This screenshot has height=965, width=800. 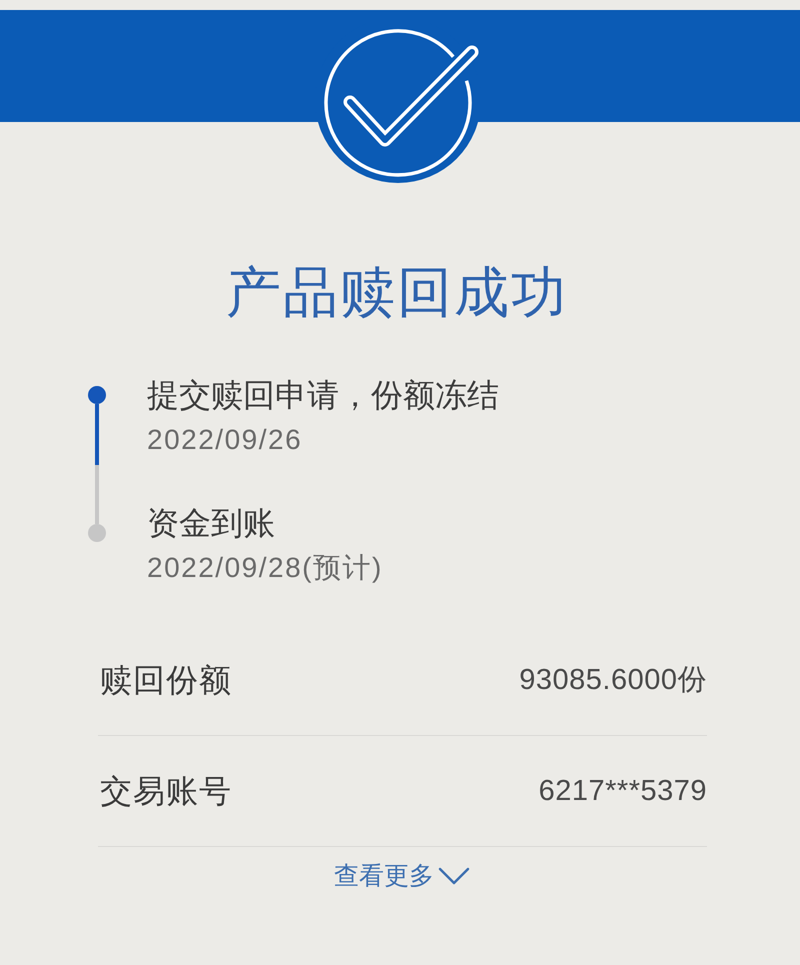 I want to click on detail-value: 93085.6000份, so click(x=613, y=680).